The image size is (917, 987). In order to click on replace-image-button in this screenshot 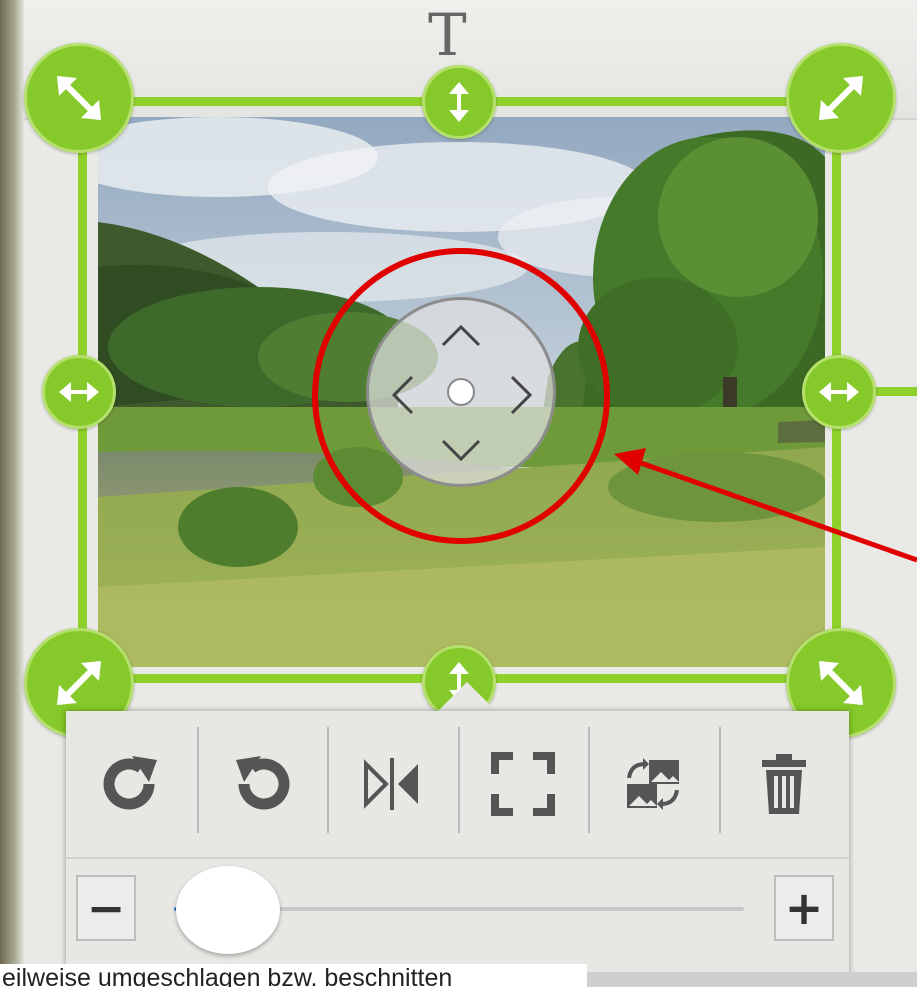, I will do `click(653, 784)`.